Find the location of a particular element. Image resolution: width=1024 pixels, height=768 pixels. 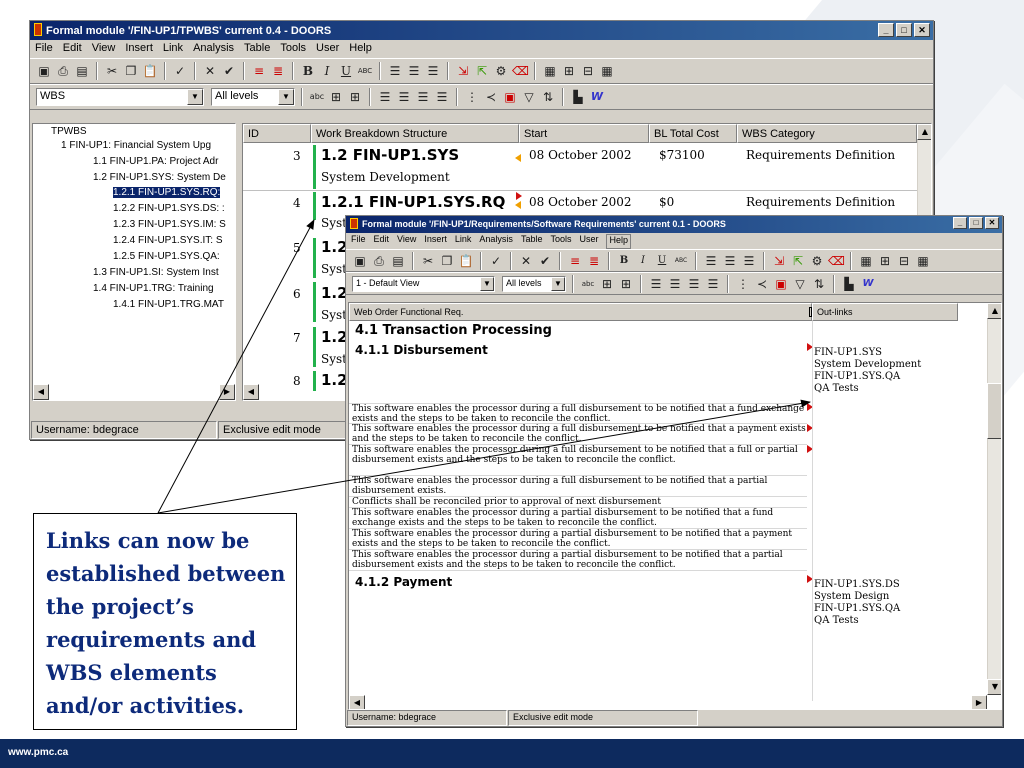

maximize-button: □ is located at coordinates (976, 223).